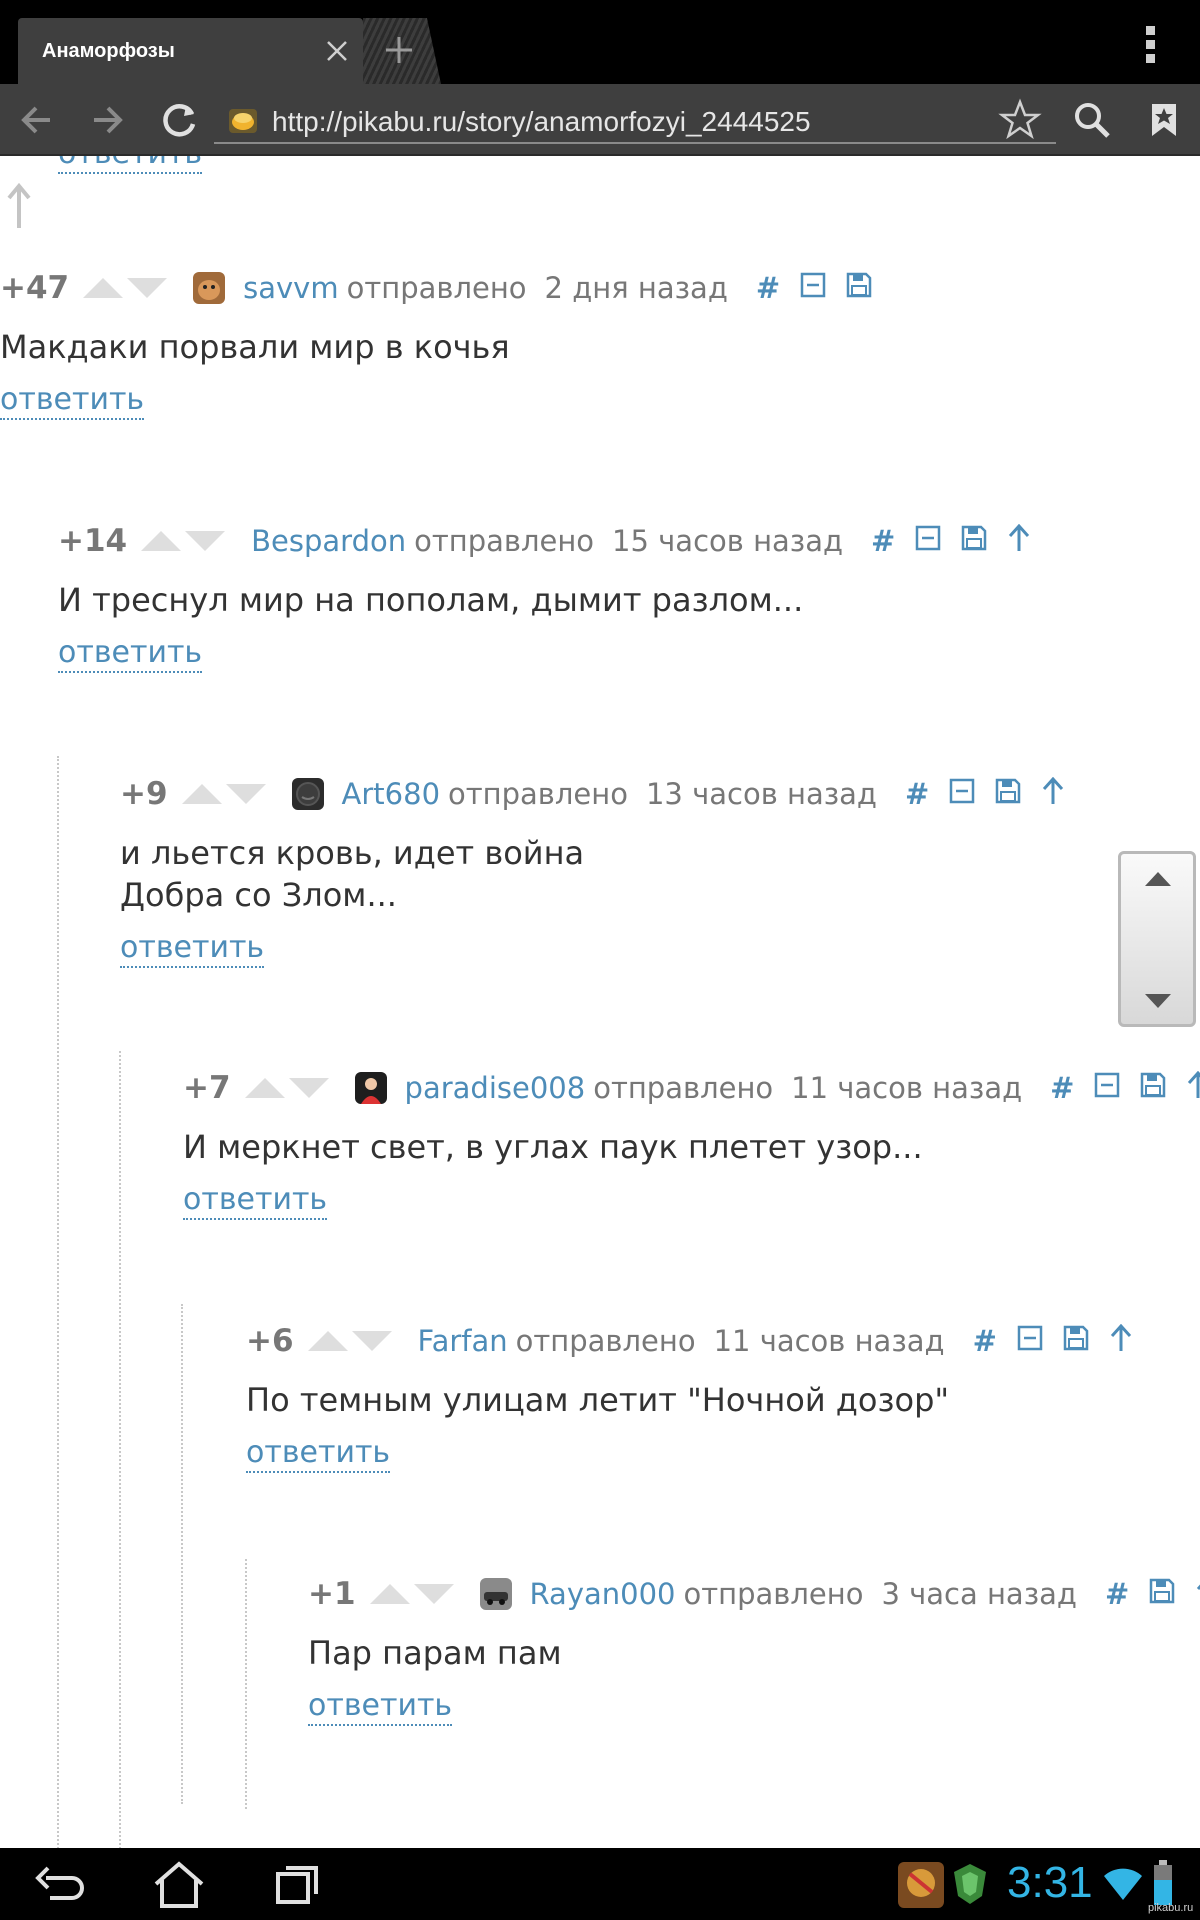 This screenshot has width=1200, height=1920. Describe the element at coordinates (35, 288) in the screenshot. I see `comment-score: +47` at that location.